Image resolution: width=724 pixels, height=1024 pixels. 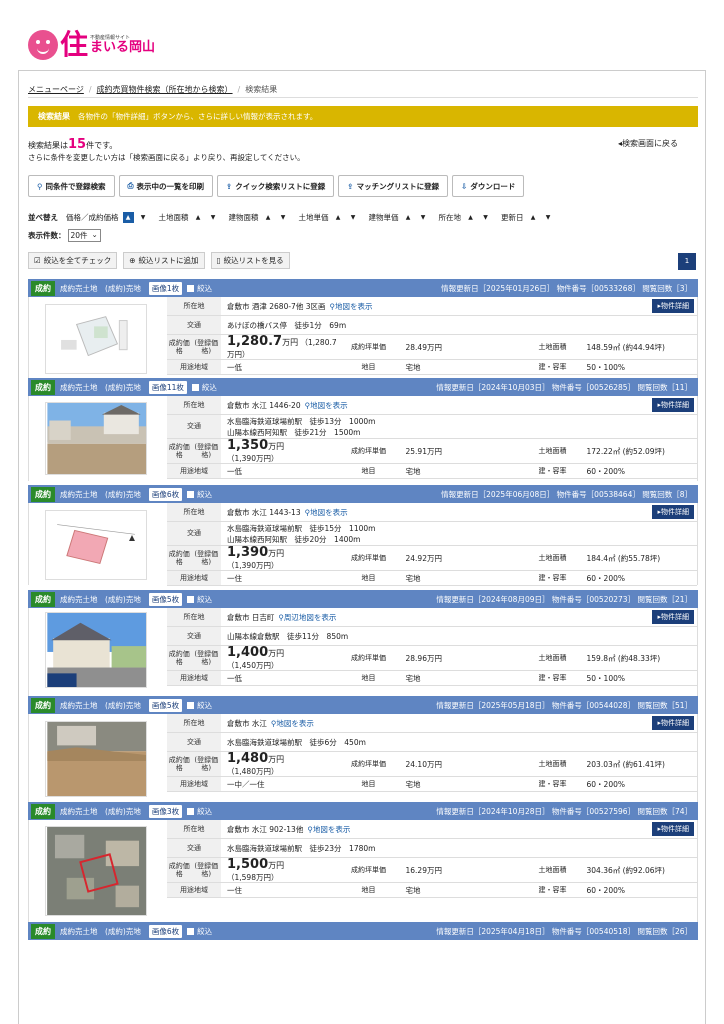 What do you see at coordinates (307, 617) in the screenshot?
I see `map-link: ⚲周辺地図を表示` at bounding box center [307, 617].